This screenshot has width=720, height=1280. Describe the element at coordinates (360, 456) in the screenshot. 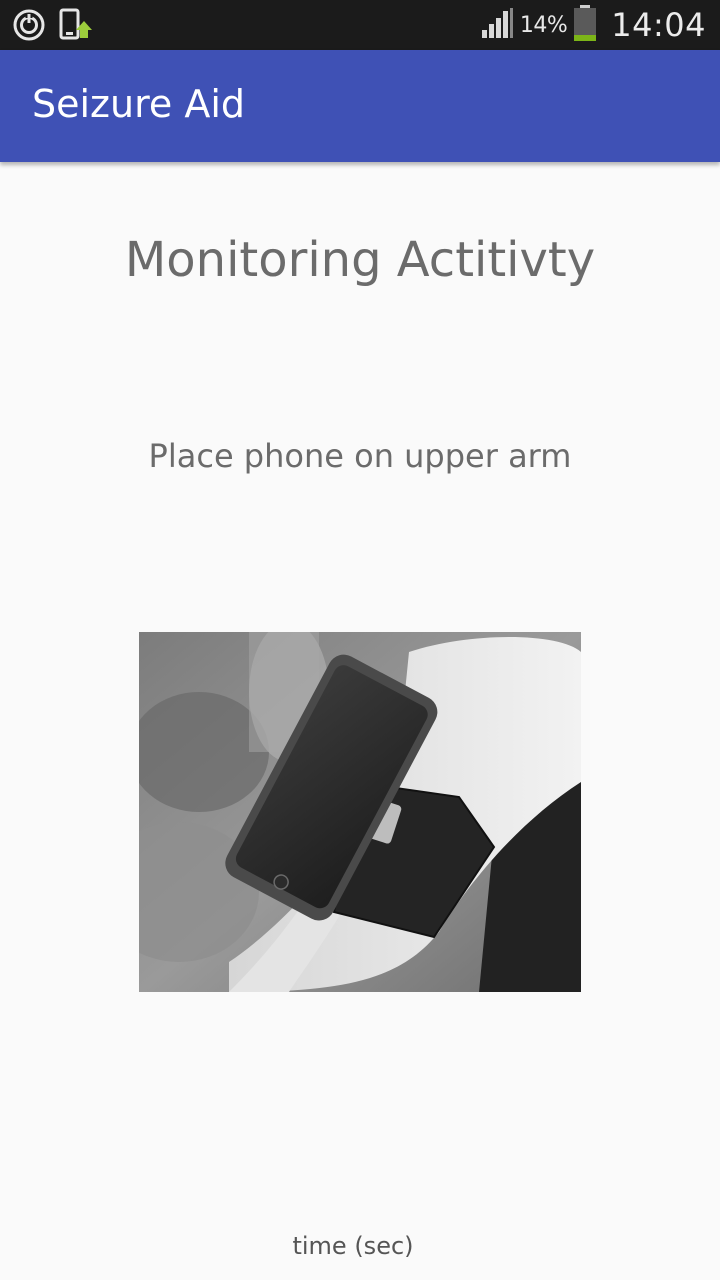

I see `instruction-text: Place phone on upper arm` at that location.